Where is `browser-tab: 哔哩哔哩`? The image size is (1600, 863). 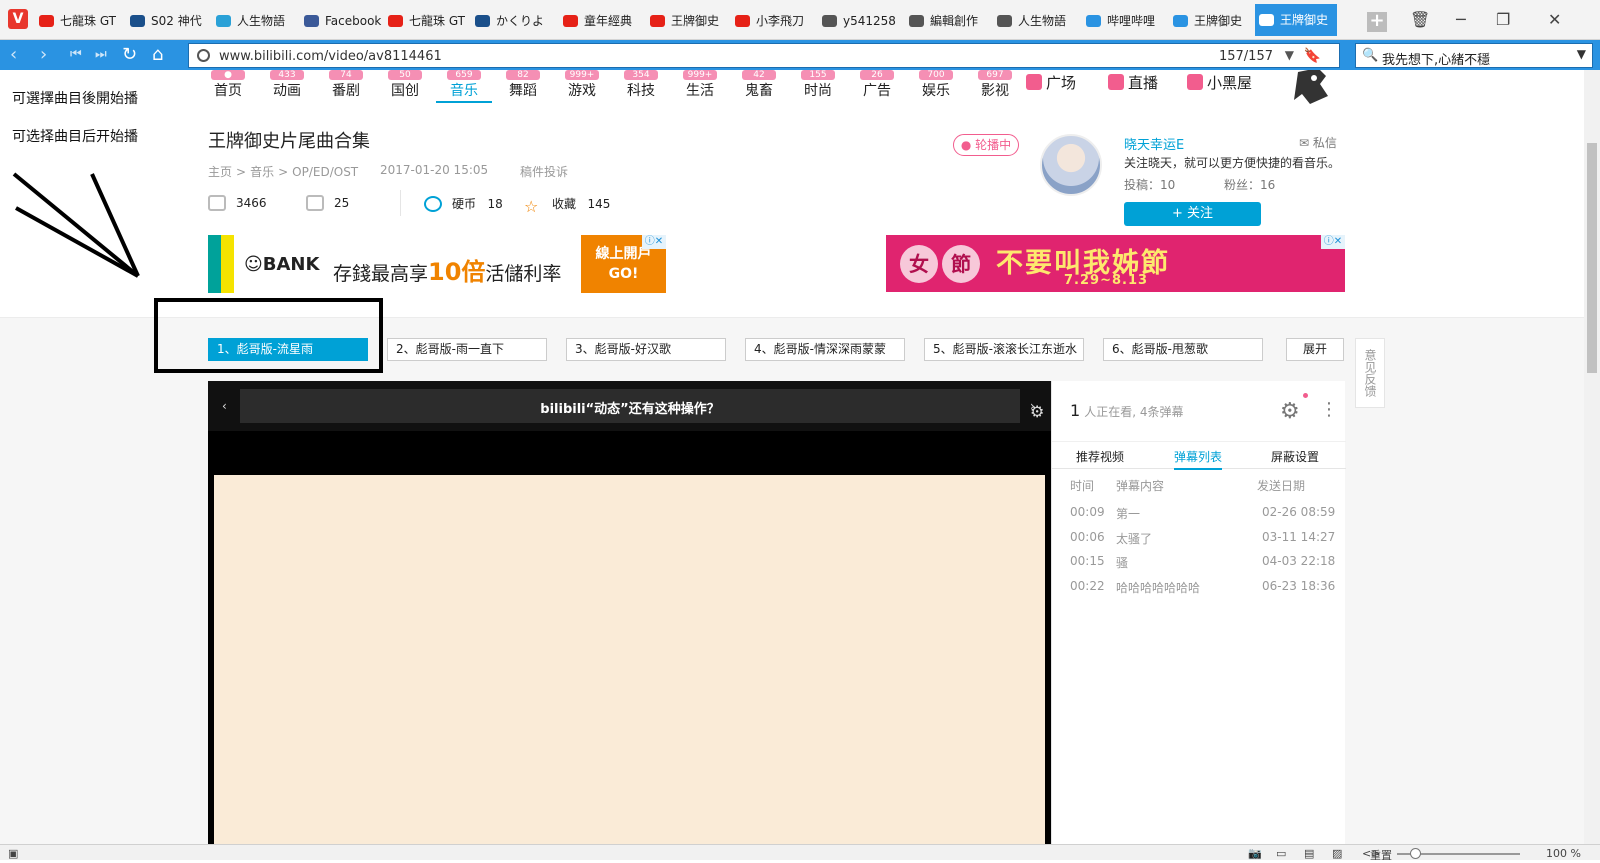
browser-tab: 哔哩哔哩 is located at coordinates (1124, 21).